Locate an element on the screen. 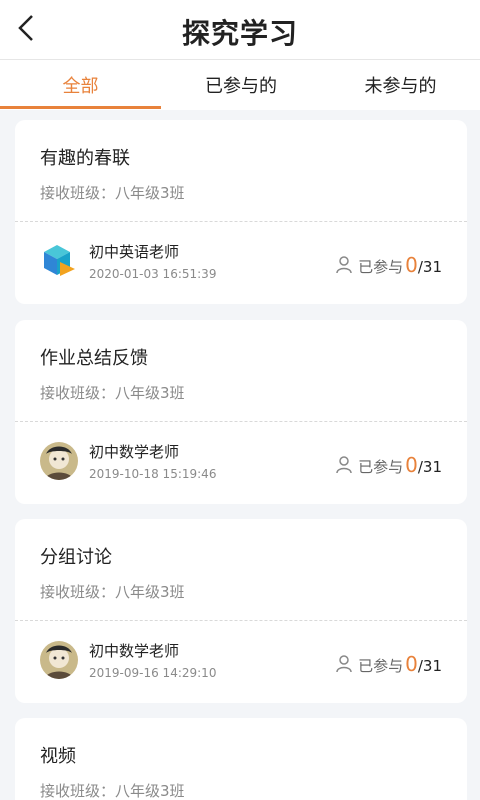 The width and height of the screenshot is (480, 800). card-title: 作业总结反馈 is located at coordinates (94, 358).